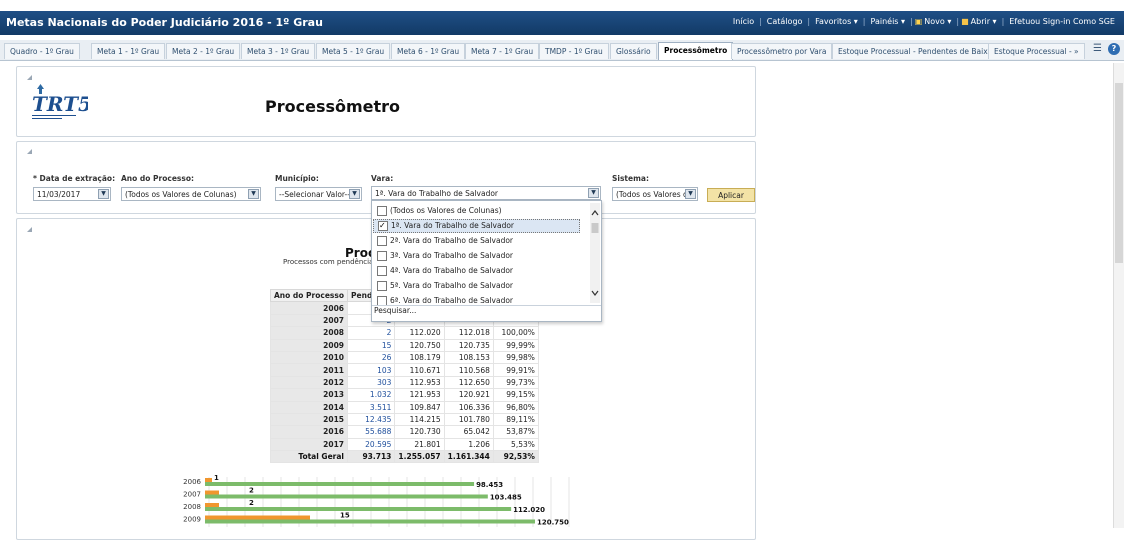 The height and width of the screenshot is (540, 1124). I want to click on table-row: 2016 55.688 120.730 65.042 53,87%, so click(404, 432).